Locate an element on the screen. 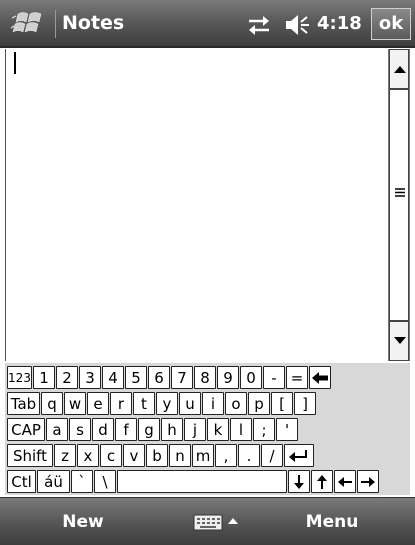 This screenshot has width=415, height=545. key-p: p is located at coordinates (259, 403).